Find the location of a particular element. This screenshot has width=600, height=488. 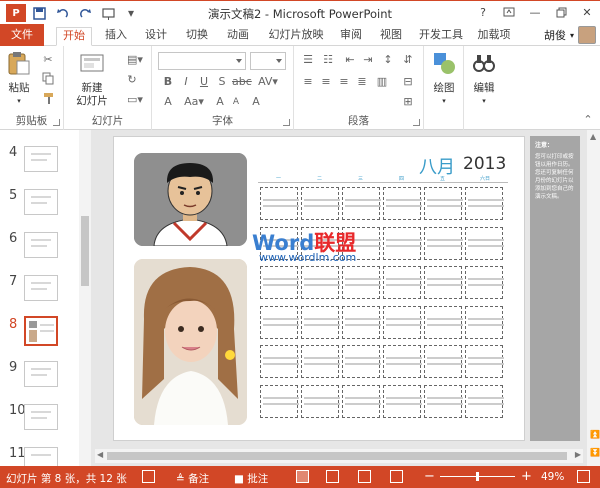

next-slide-icon: ⏬ is located at coordinates (595, 452).